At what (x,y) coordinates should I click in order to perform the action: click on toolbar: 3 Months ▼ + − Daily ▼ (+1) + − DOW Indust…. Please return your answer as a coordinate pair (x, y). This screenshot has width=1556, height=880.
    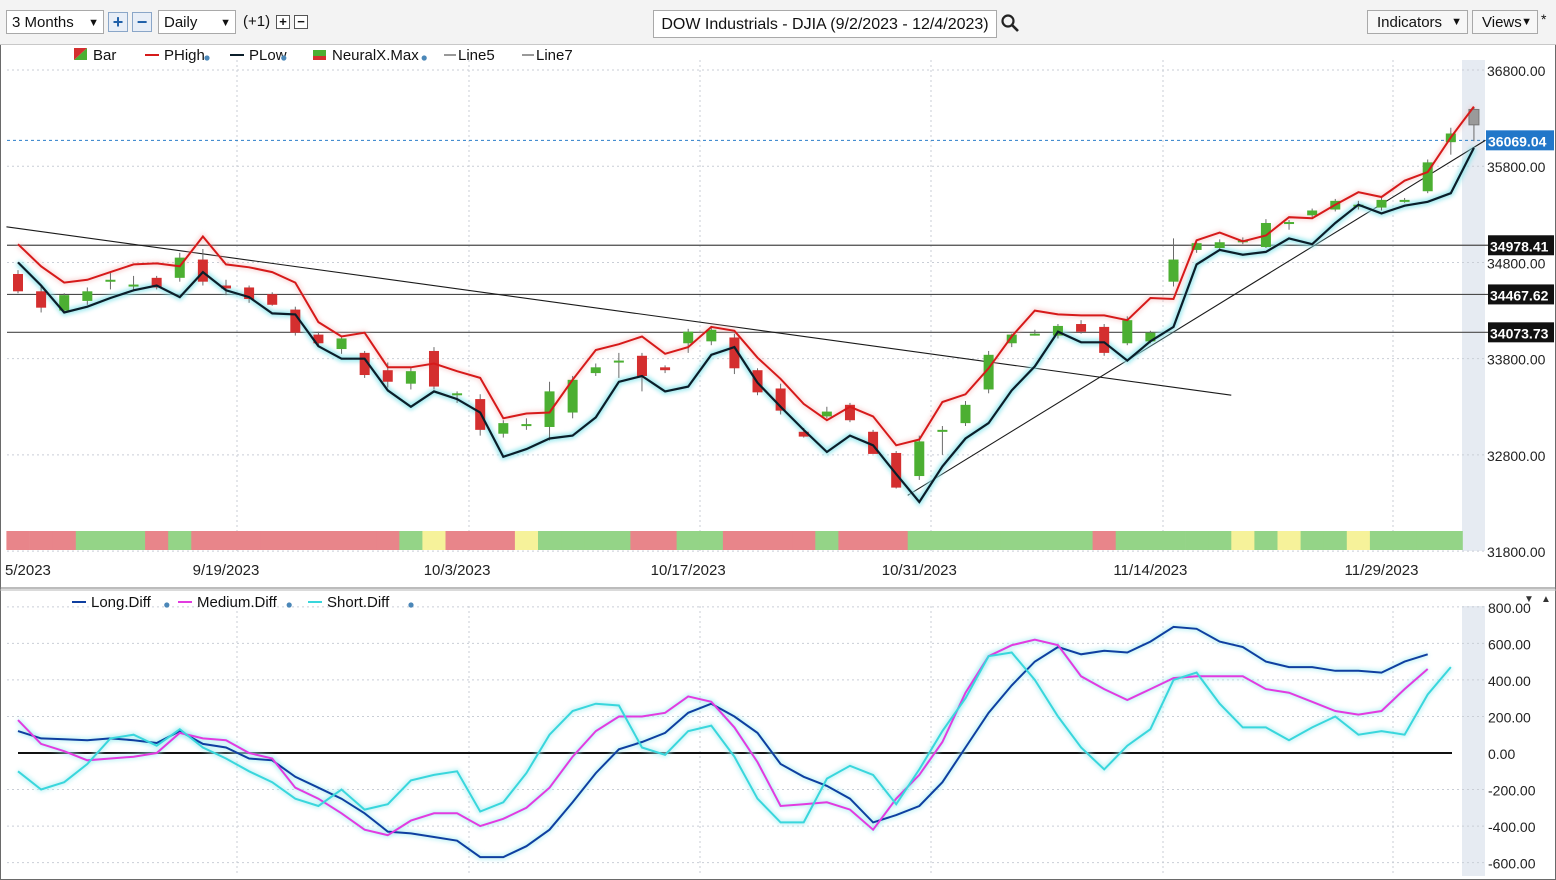
    Looking at the image, I should click on (778, 22).